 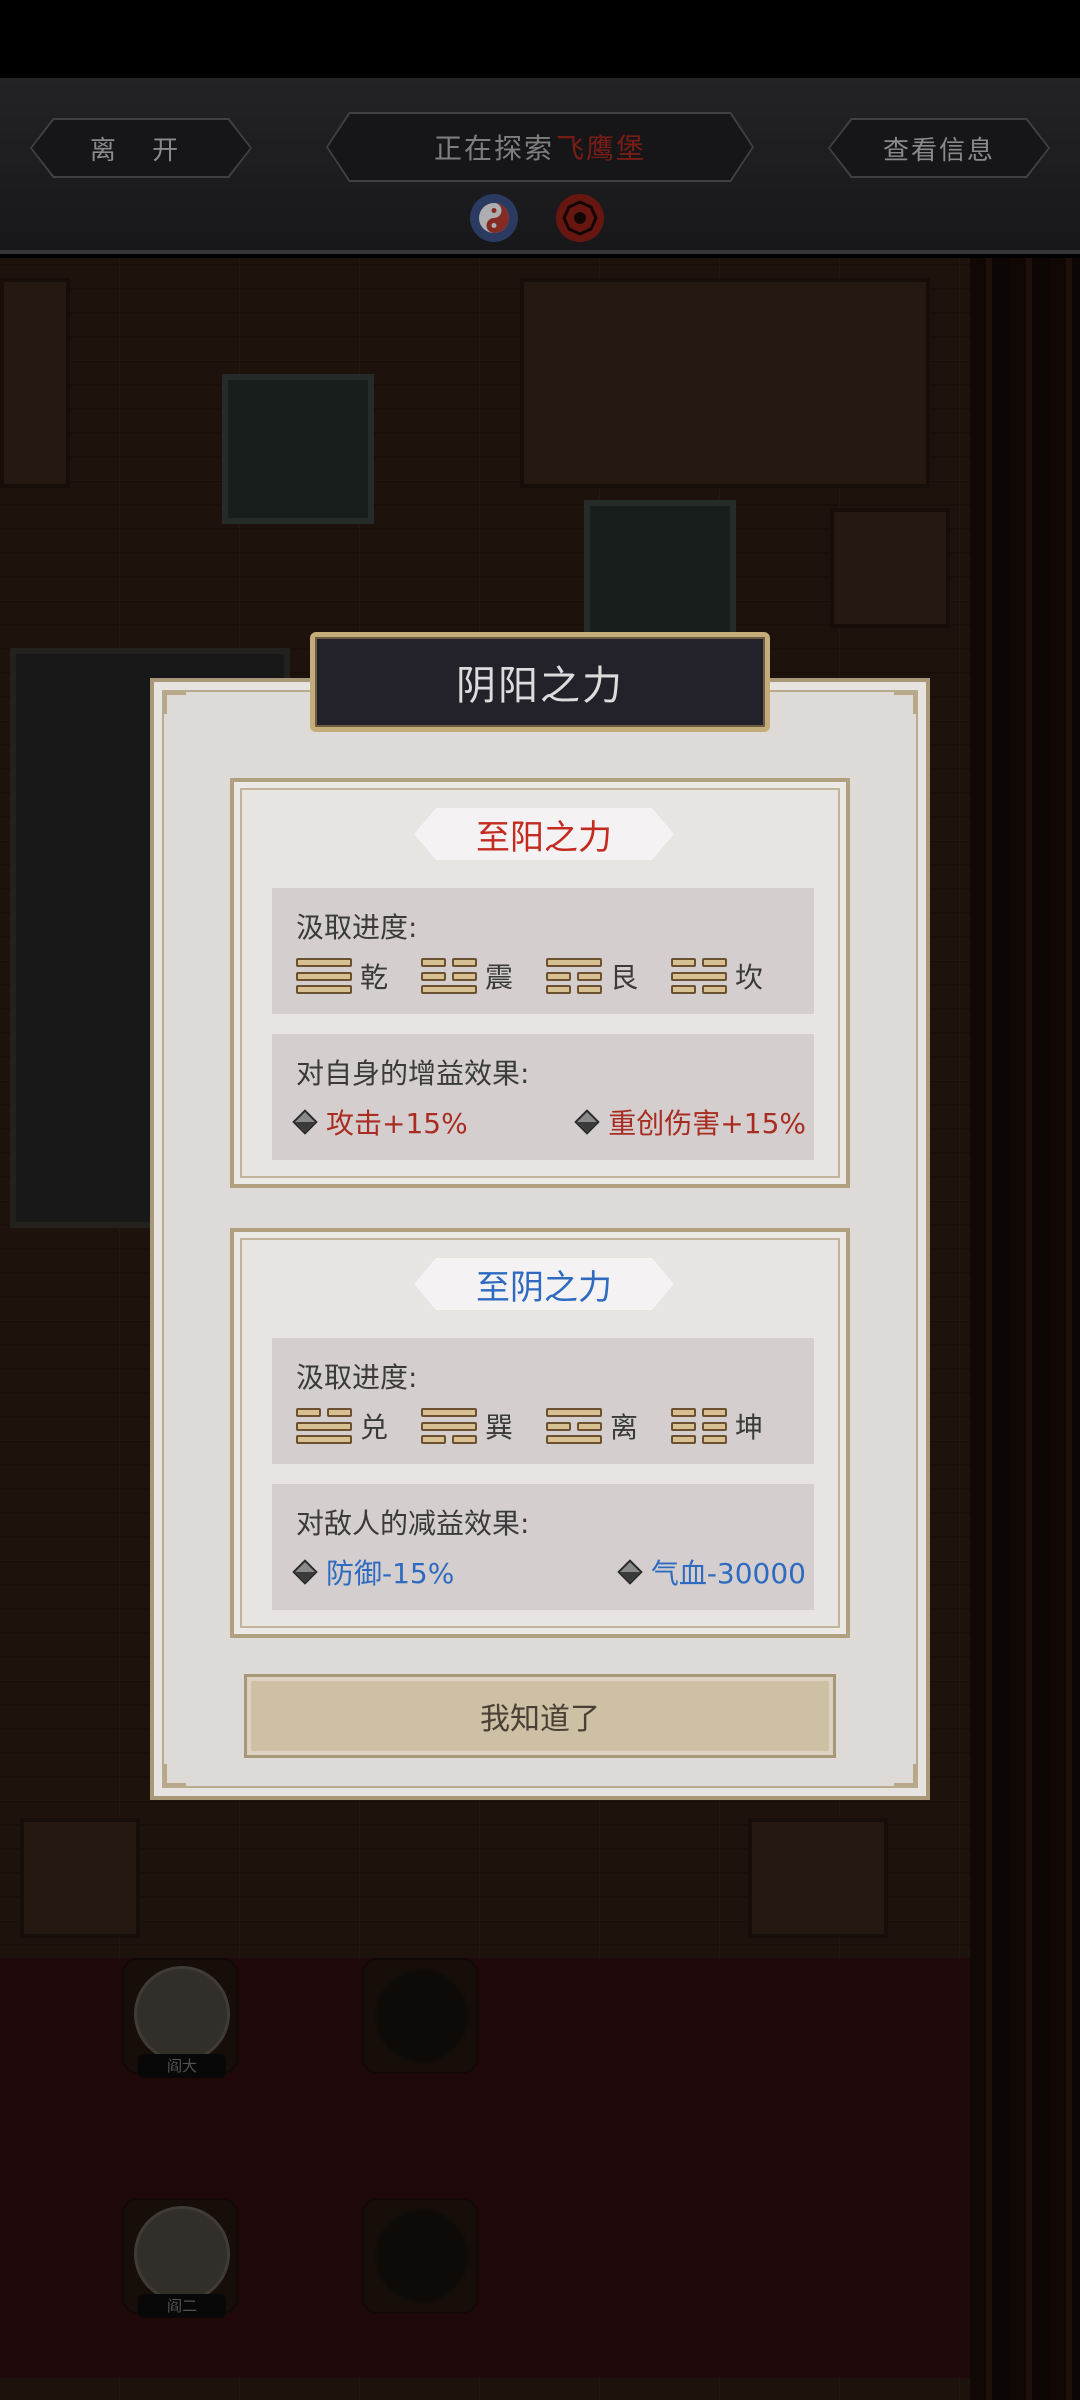 What do you see at coordinates (358, 976) in the screenshot?
I see `trigram-qian: 乾` at bounding box center [358, 976].